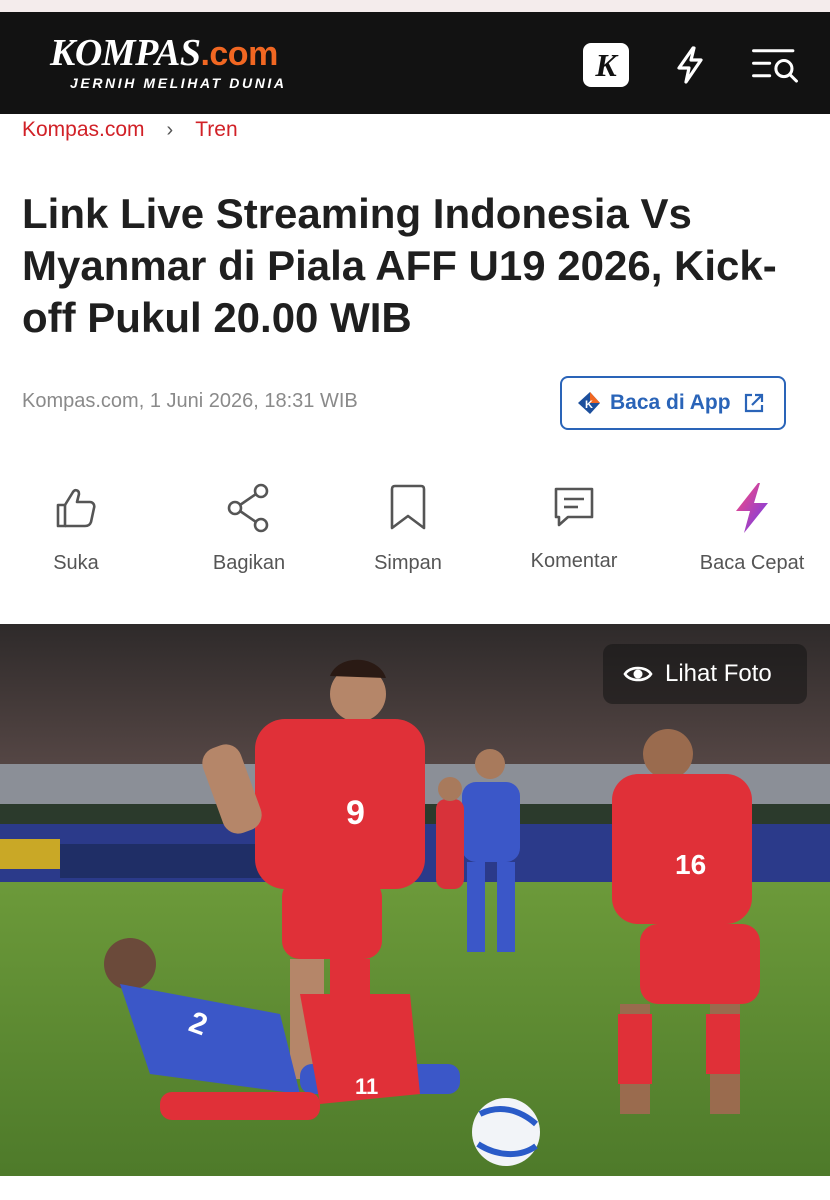  Describe the element at coordinates (178, 83) in the screenshot. I see `logo-tagline: JERNIH MELIHAT DUNIA` at that location.